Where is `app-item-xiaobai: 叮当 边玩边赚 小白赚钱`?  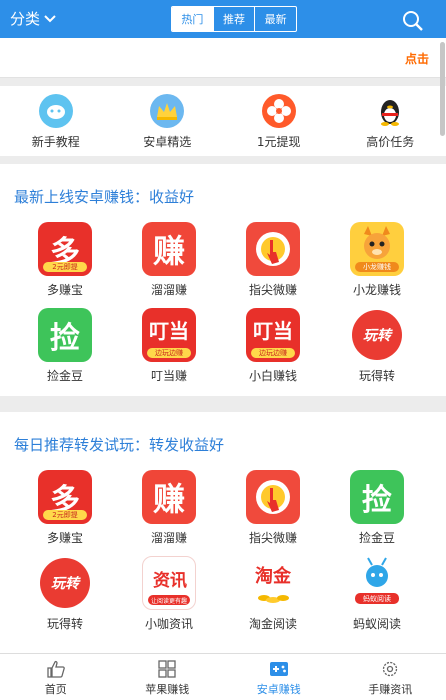 app-item-xiaobai: 叮当 边玩边赚 小白赚钱 is located at coordinates (273, 346).